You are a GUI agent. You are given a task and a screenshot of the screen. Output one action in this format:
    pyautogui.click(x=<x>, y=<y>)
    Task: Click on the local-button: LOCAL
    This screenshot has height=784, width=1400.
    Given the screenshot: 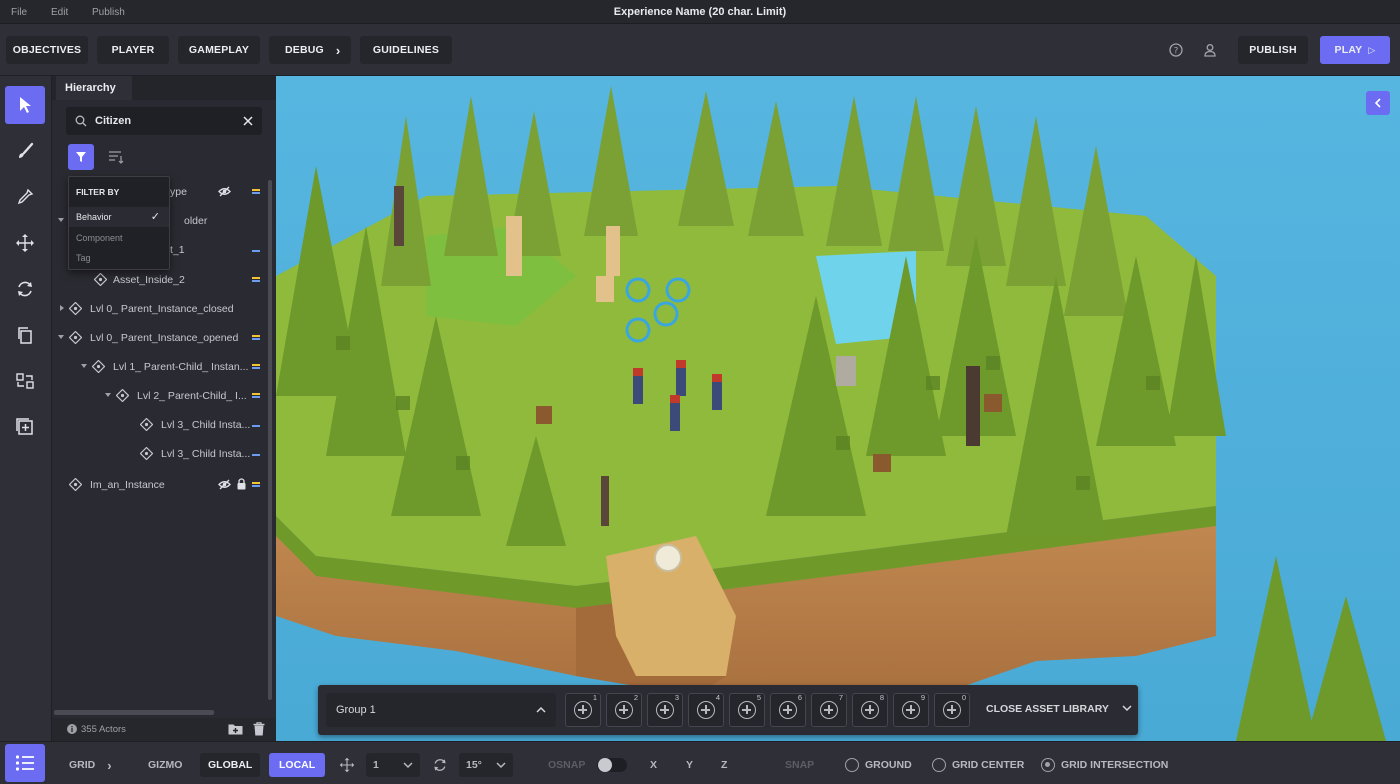 What is the action you would take?
    pyautogui.click(x=297, y=765)
    